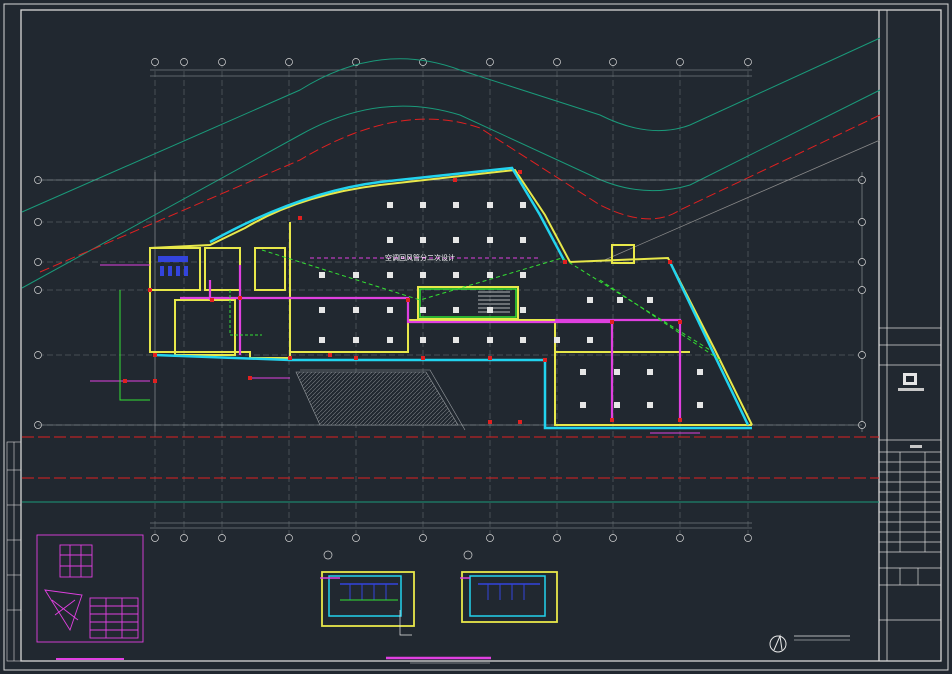 This screenshot has height=674, width=952. I want to click on logo-mark, so click(911, 410).